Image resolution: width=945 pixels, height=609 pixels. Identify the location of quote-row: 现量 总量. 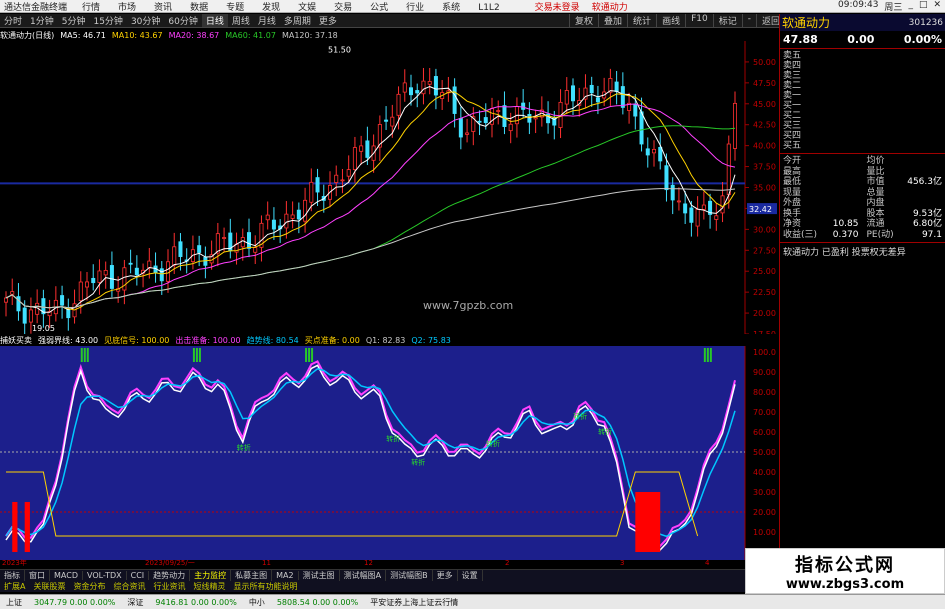
(862, 193).